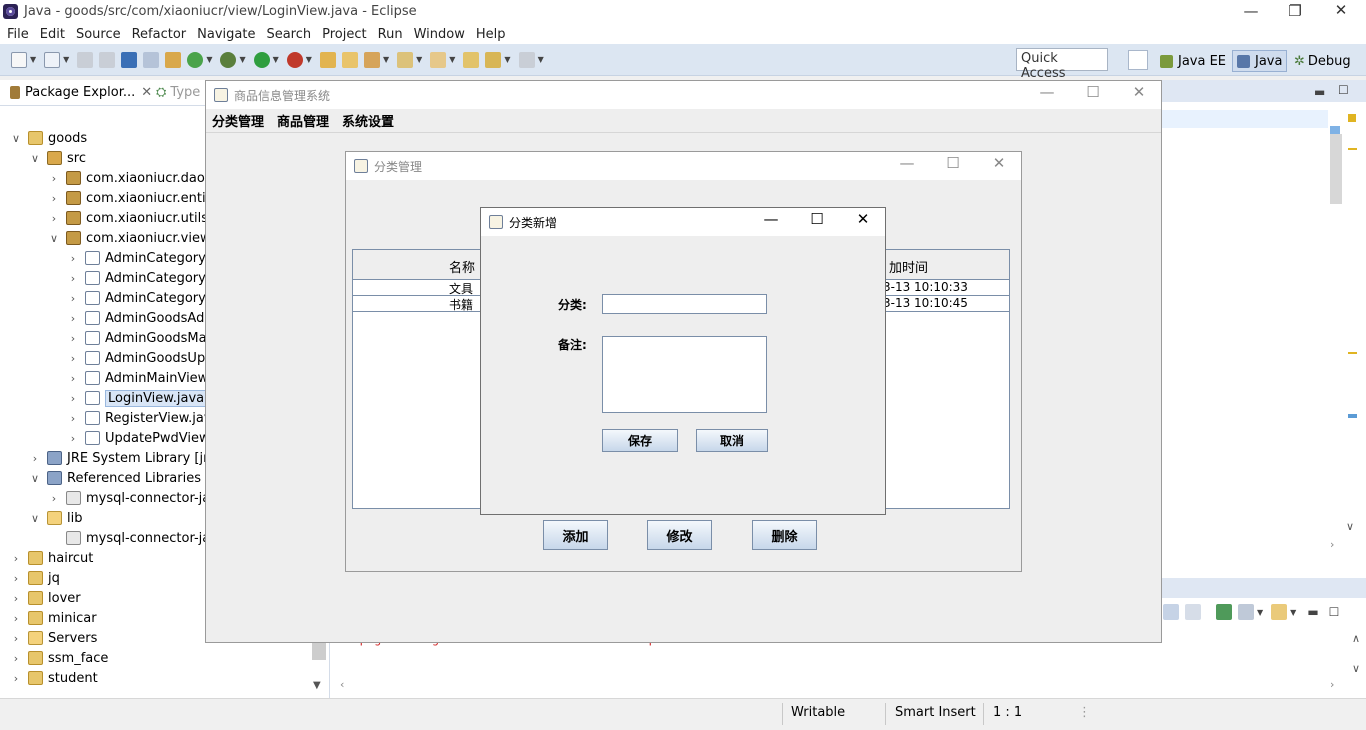  I want to click on tree-item: › AdminGoodsAdd, so click(140, 318).